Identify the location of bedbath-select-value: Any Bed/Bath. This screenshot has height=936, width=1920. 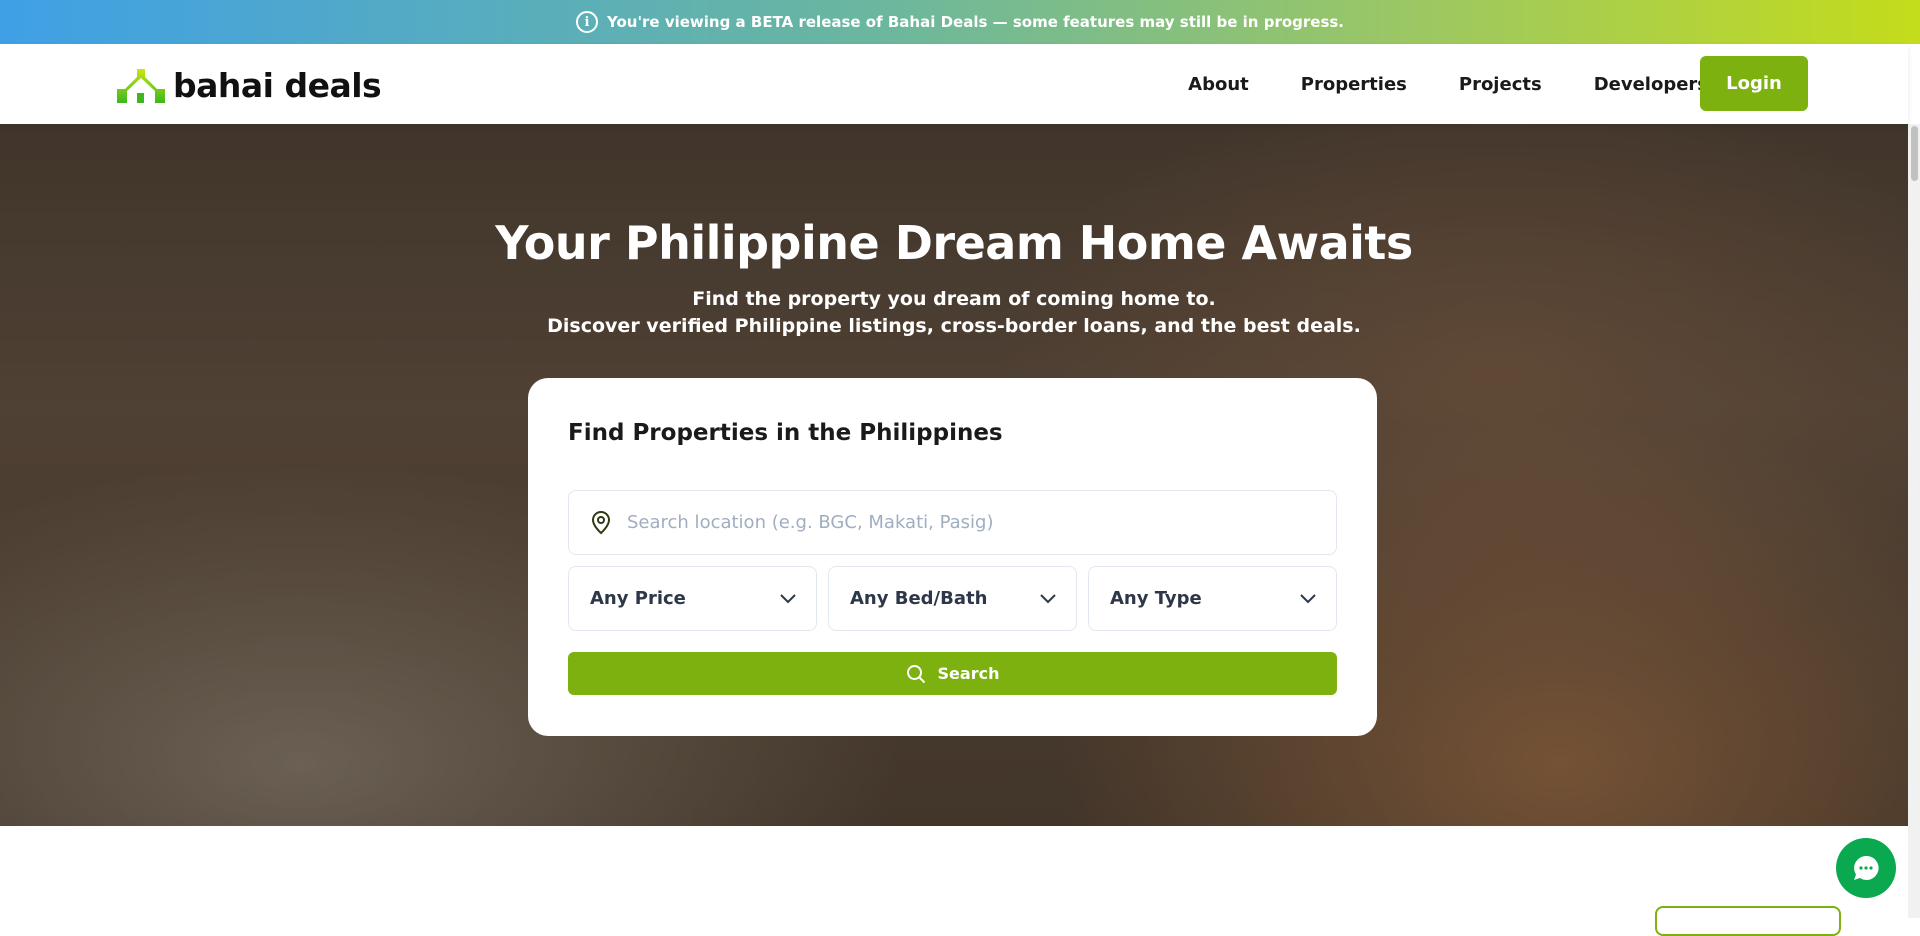
(919, 598).